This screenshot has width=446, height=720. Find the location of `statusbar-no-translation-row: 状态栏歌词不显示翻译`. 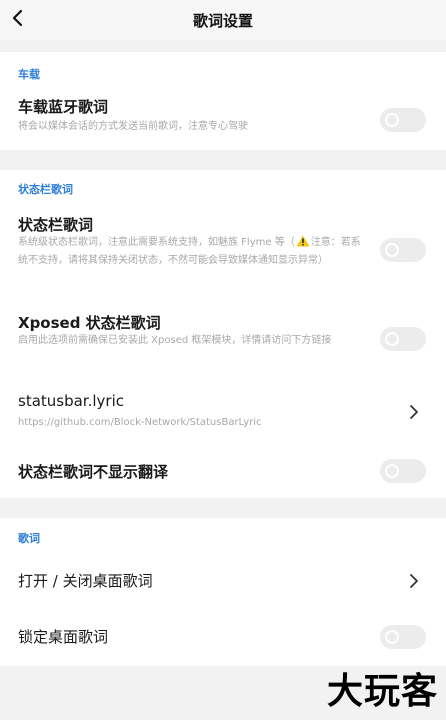

statusbar-no-translation-row: 状态栏歌词不显示翻译 is located at coordinates (223, 471).